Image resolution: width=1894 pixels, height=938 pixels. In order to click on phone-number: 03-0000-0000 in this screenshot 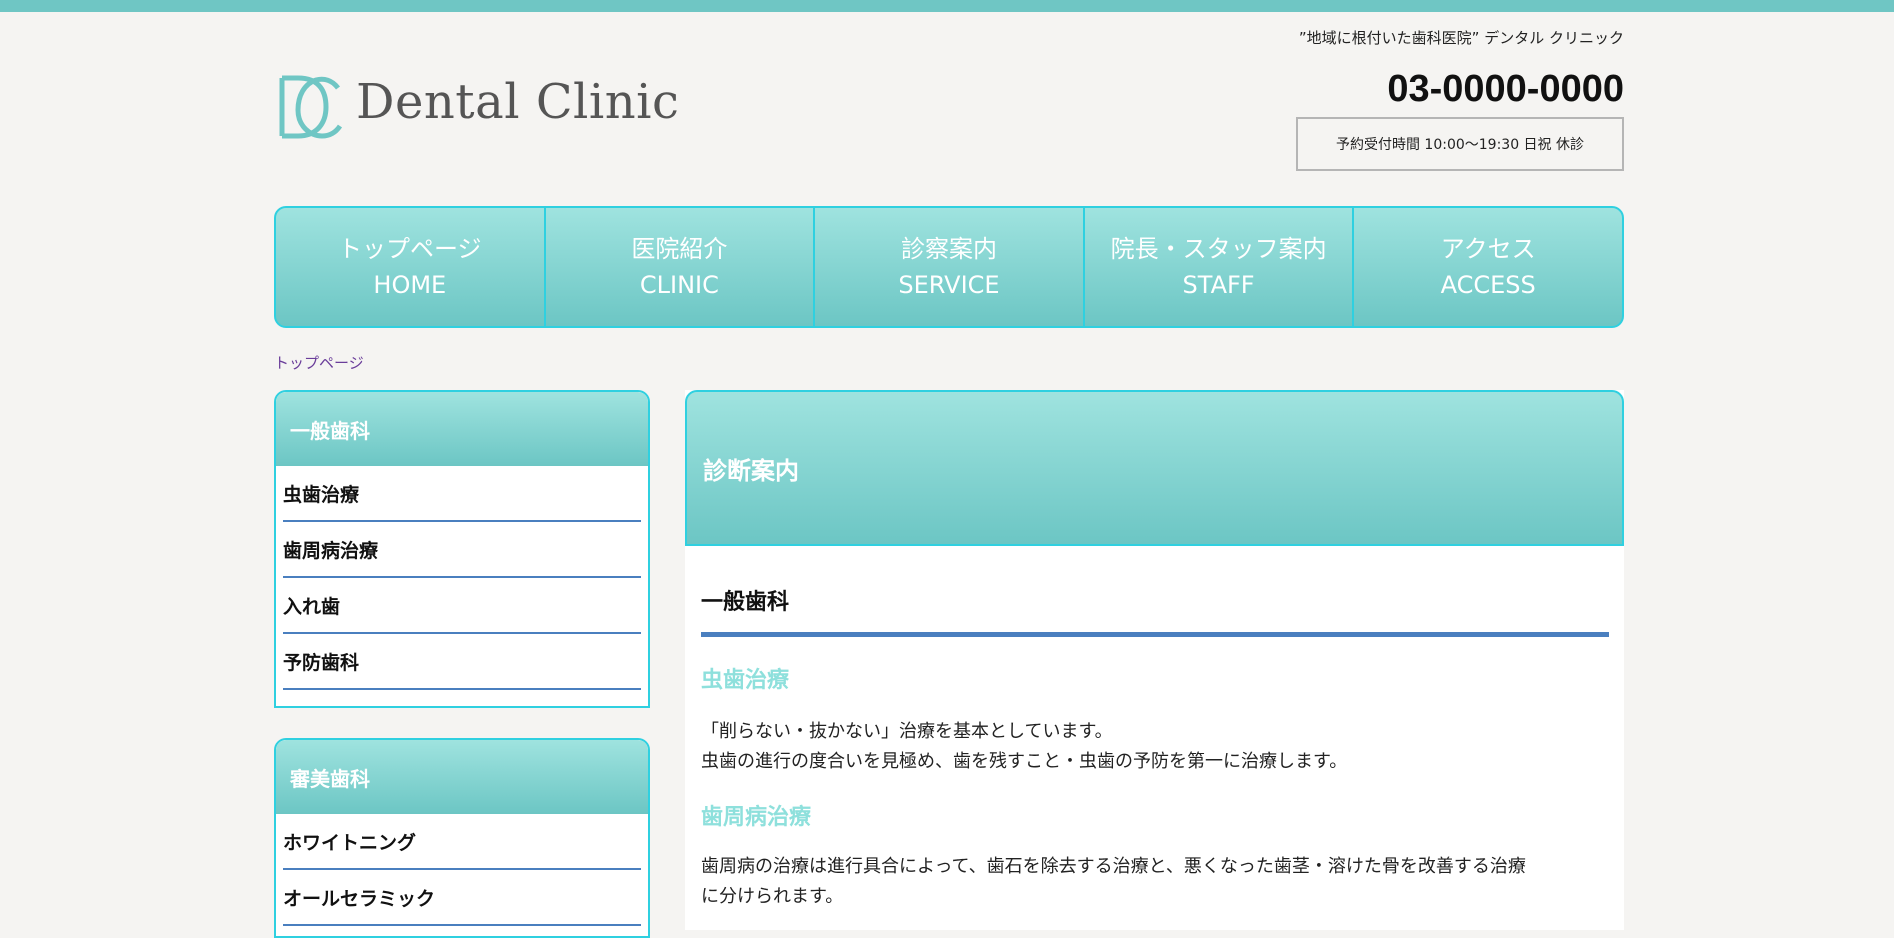, I will do `click(1505, 89)`.